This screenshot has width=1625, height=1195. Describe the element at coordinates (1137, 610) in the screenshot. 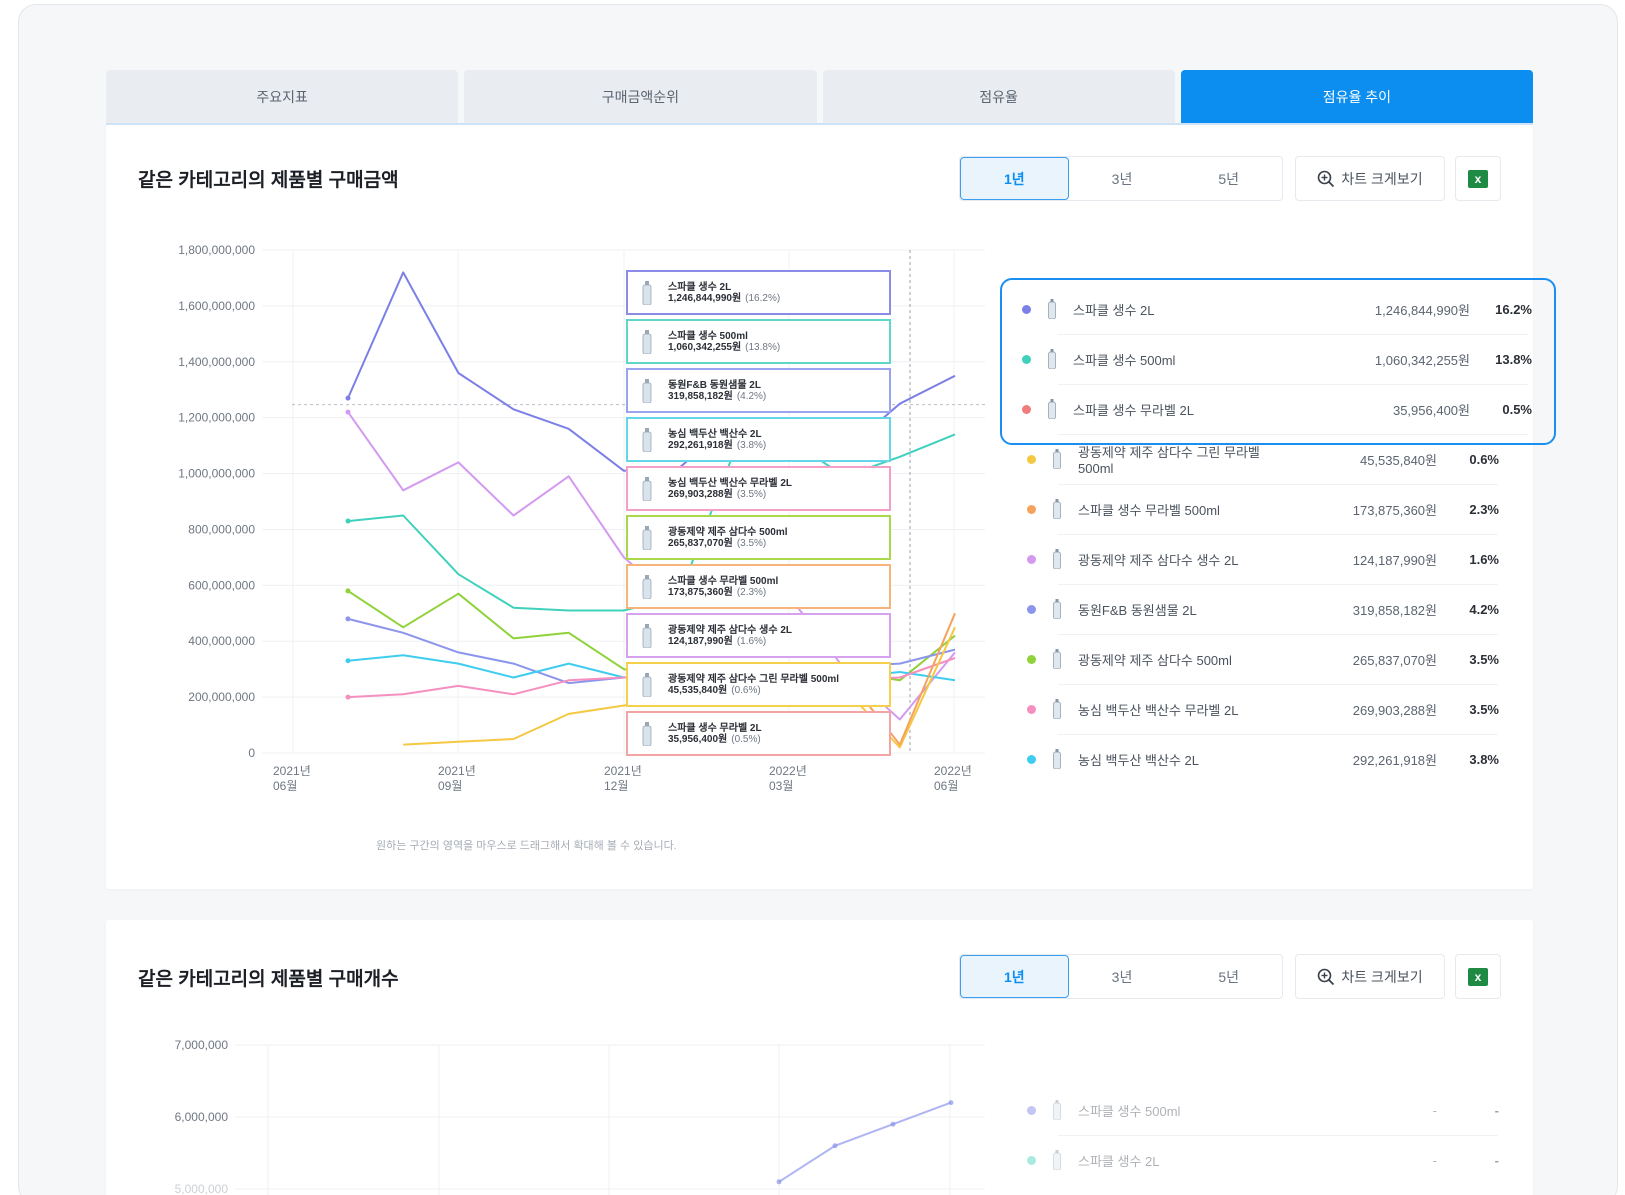

I see `legend-product-name: 동원F&B 동원샘물 2L` at that location.